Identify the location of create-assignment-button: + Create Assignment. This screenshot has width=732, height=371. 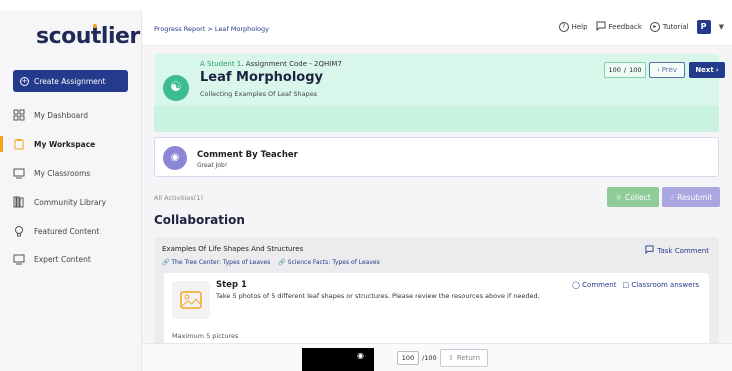
(70, 81).